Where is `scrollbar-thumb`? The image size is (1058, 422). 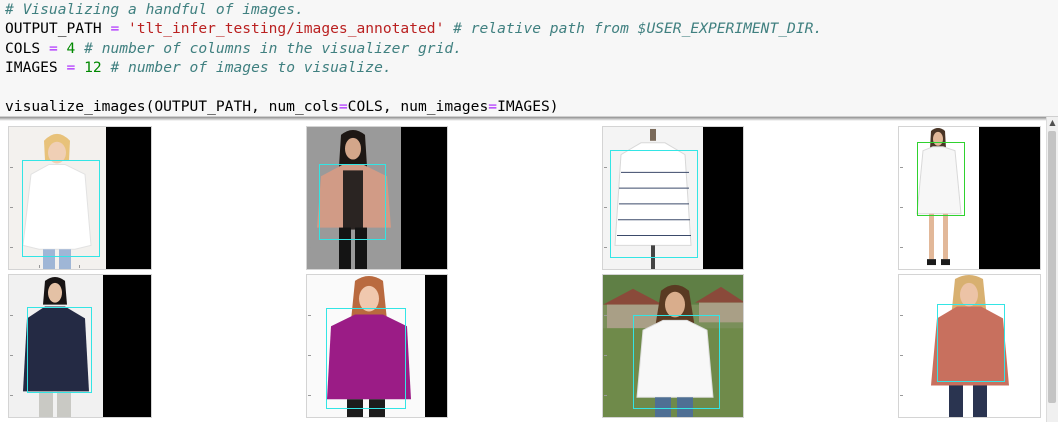 scrollbar-thumb is located at coordinates (1052, 267).